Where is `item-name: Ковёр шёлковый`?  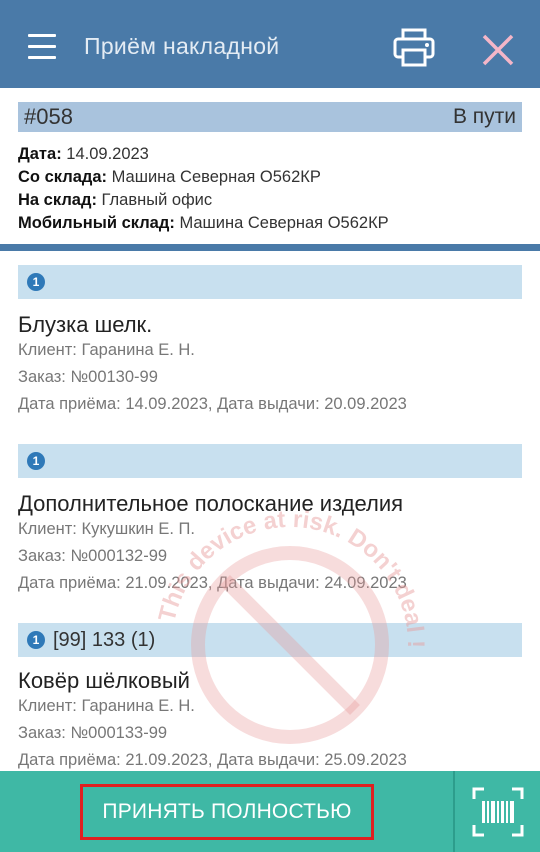
item-name: Ковёр шёлковый is located at coordinates (104, 680).